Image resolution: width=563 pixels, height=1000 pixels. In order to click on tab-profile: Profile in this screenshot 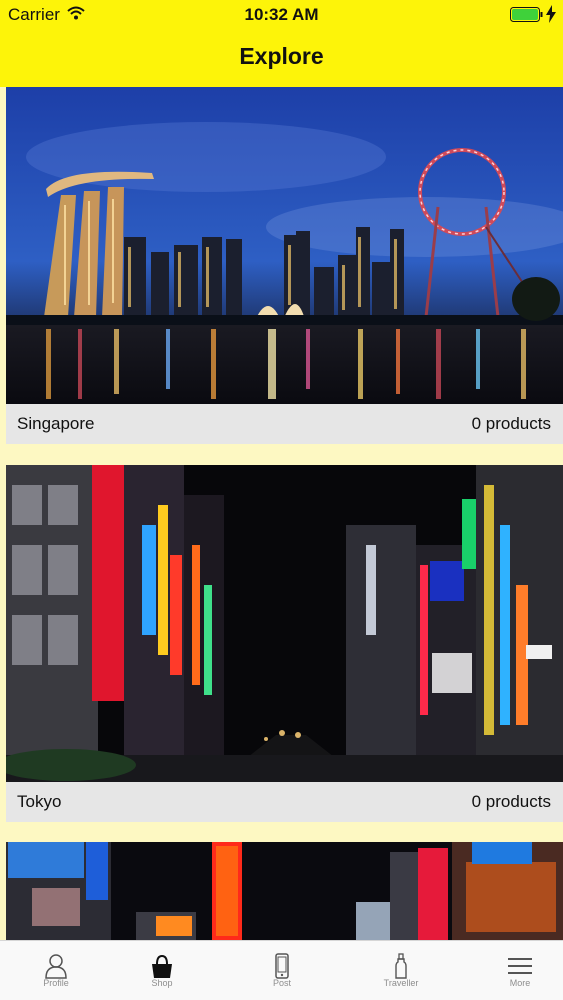, I will do `click(56, 970)`.